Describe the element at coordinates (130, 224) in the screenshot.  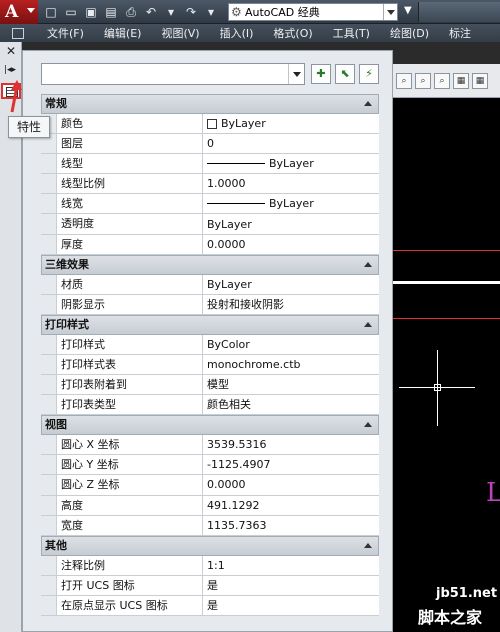
I see `property-name: 透明度` at that location.